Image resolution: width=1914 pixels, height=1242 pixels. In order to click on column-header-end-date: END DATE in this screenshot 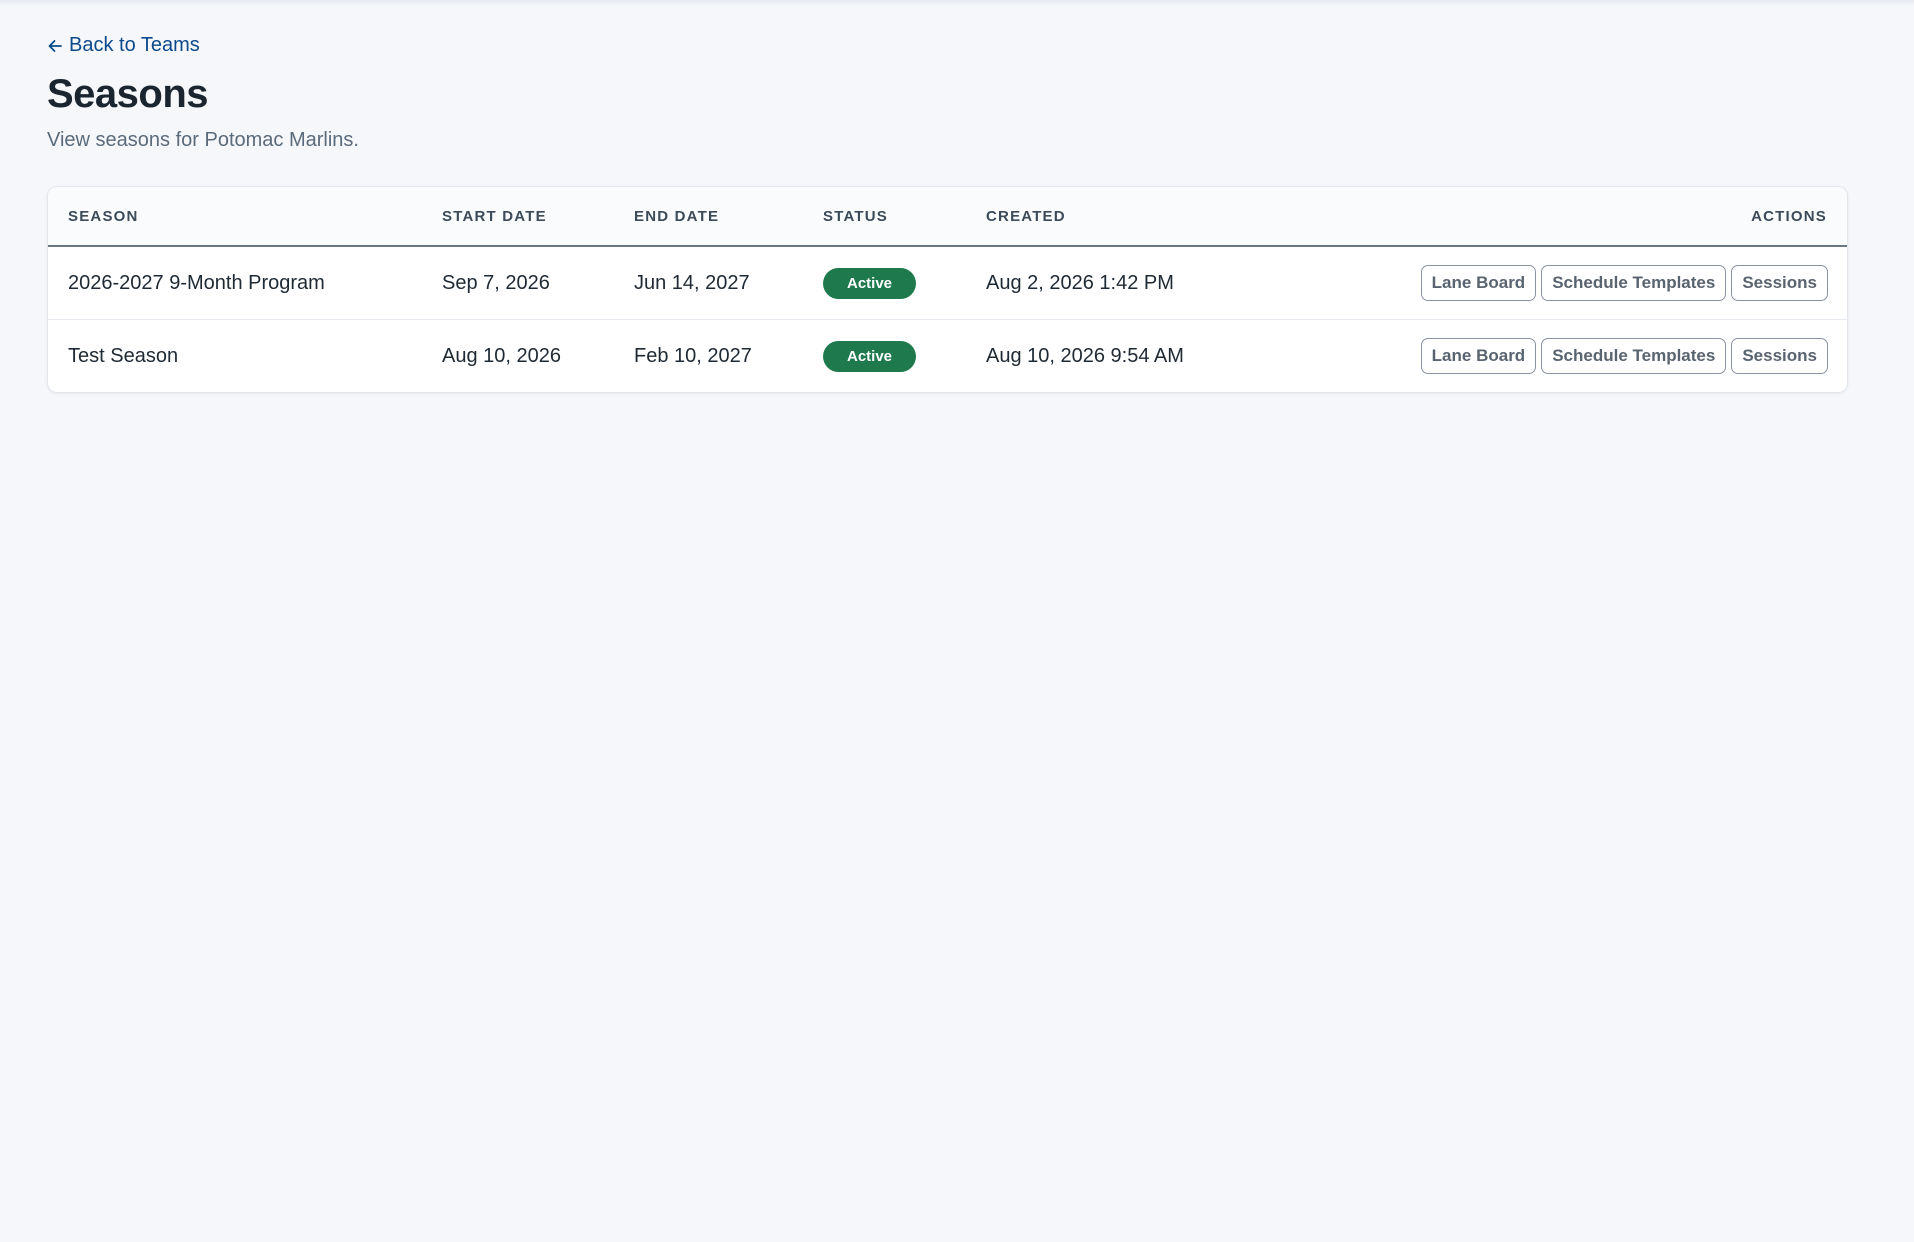, I will do `click(708, 217)`.